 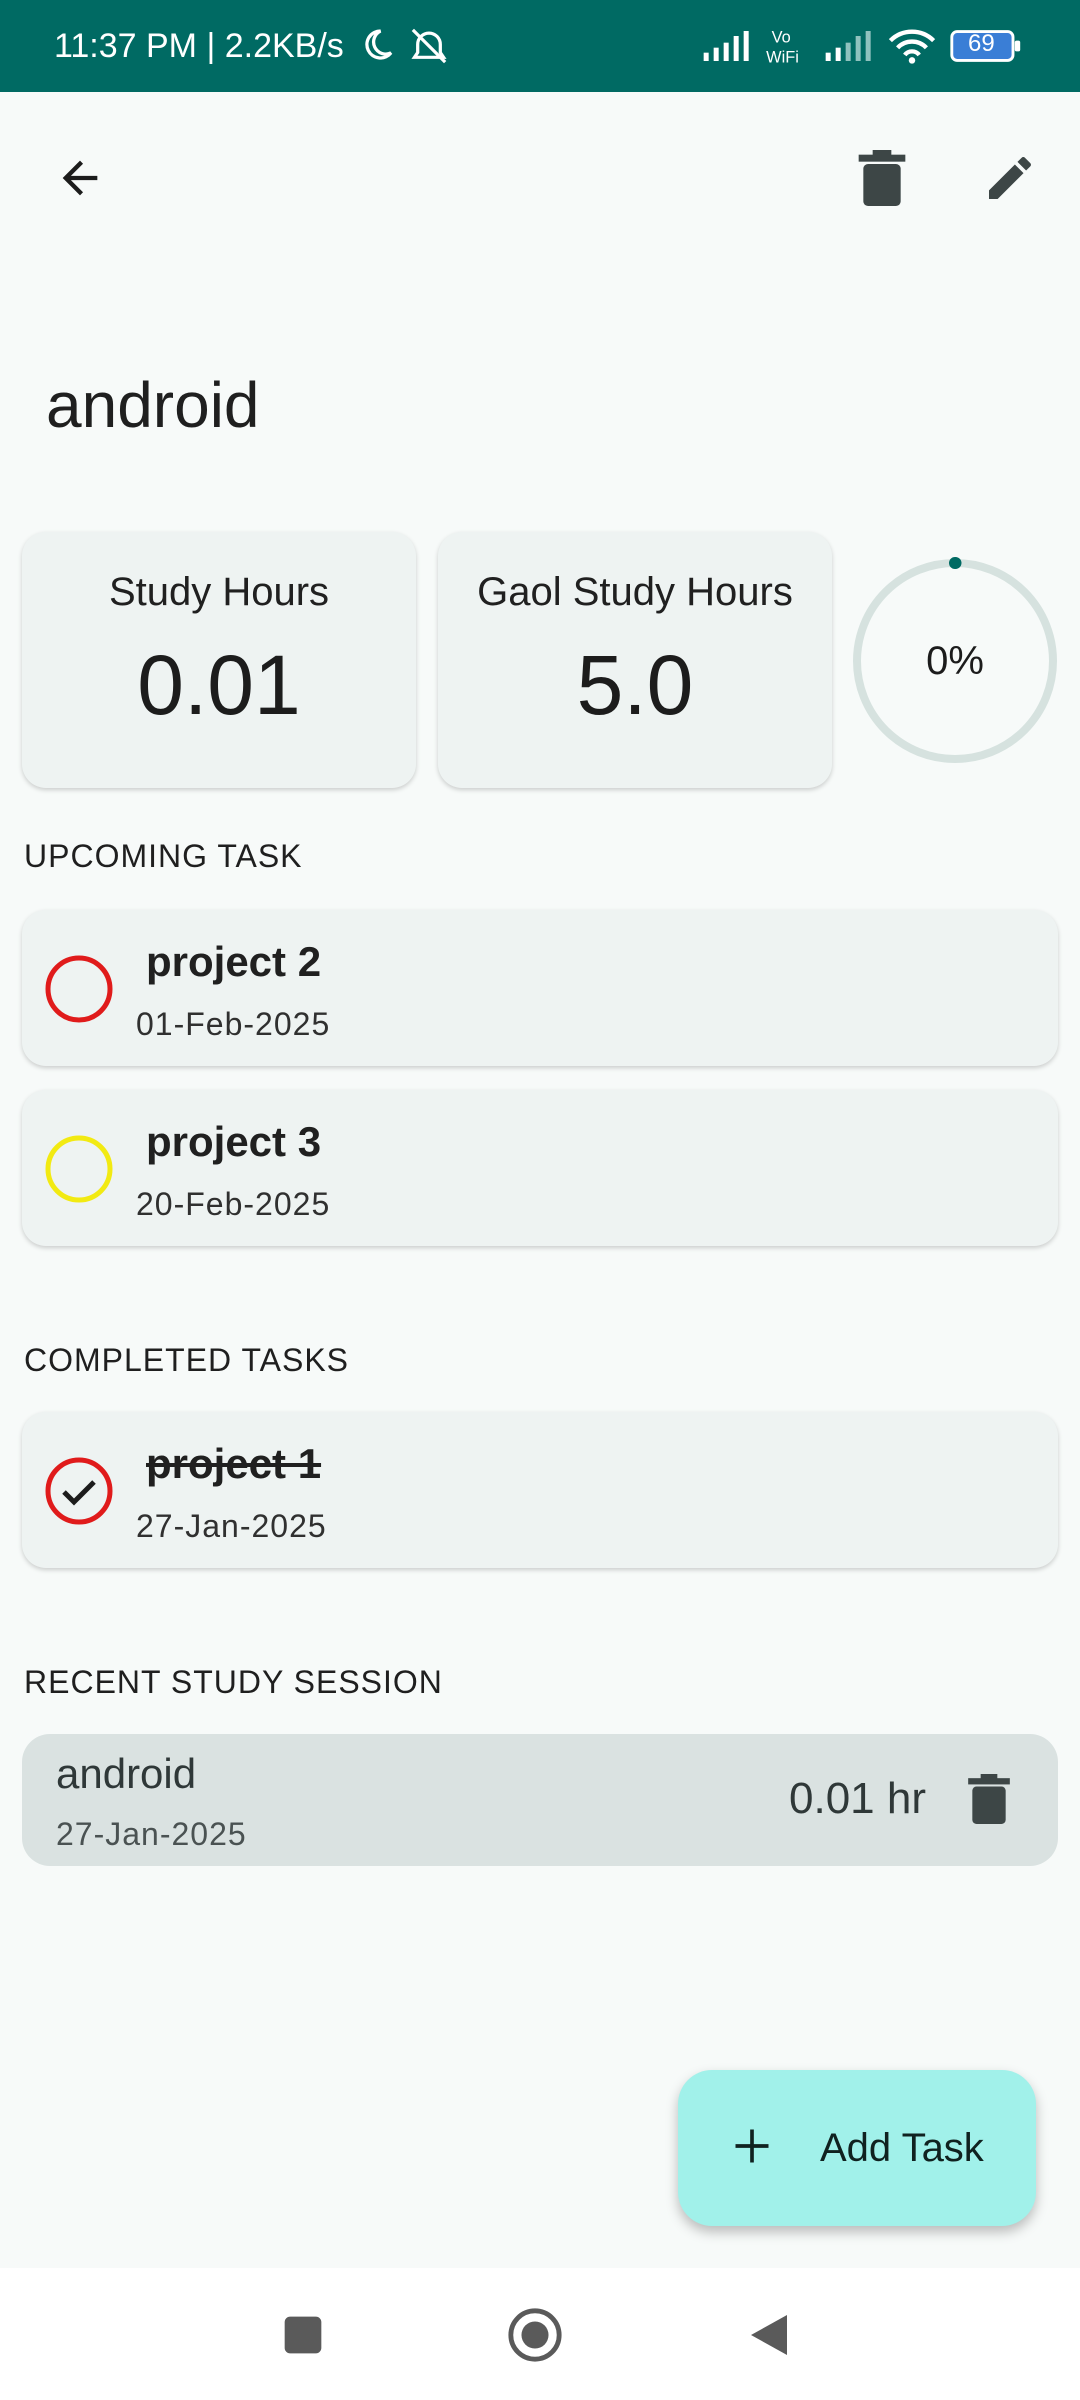 I want to click on completed-tasks-header: COMPLETED TASKS, so click(x=186, y=1360).